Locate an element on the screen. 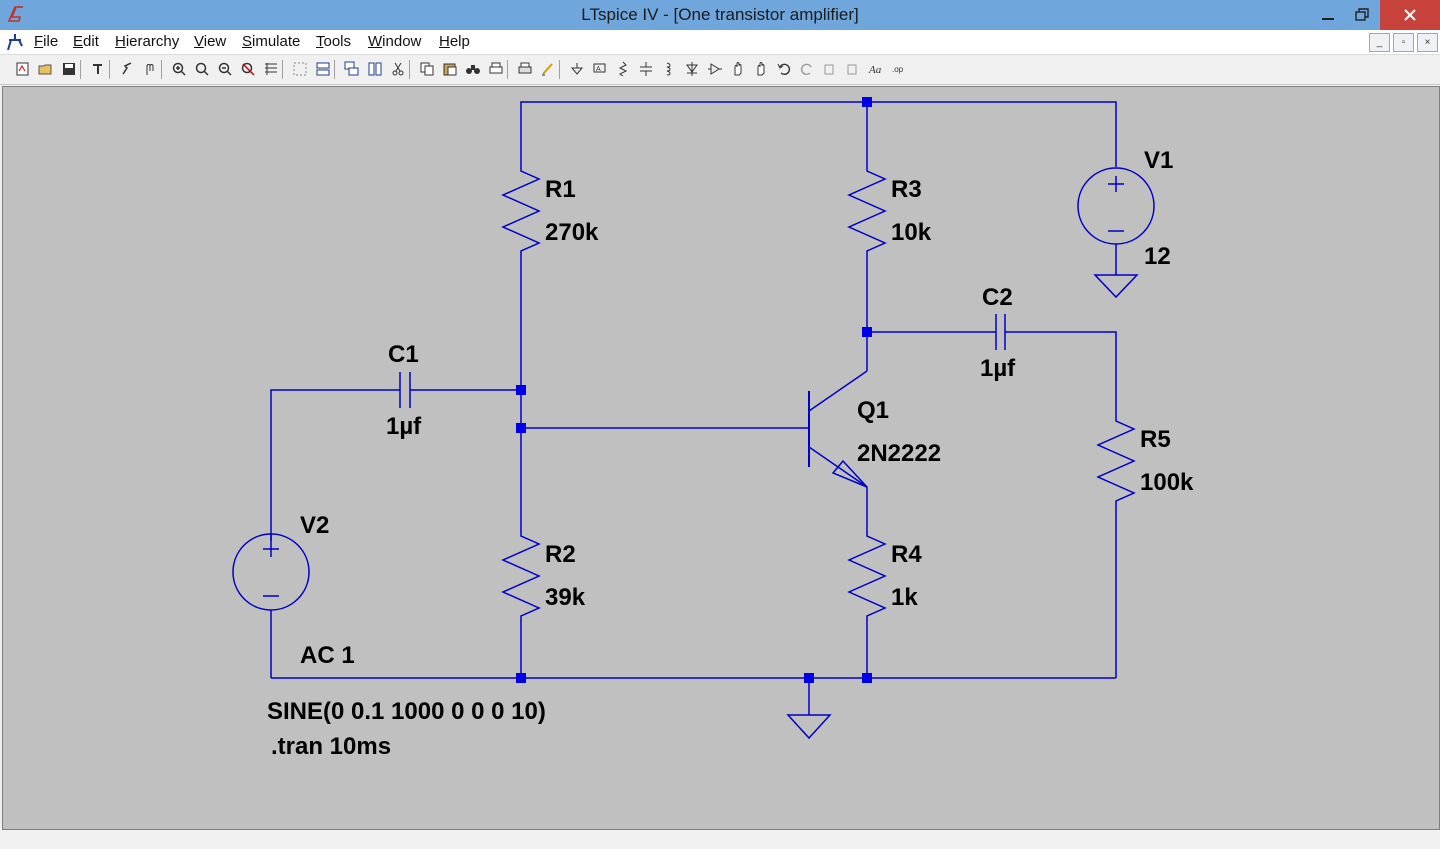  menu-file-rest: ile is located at coordinates (51, 41).